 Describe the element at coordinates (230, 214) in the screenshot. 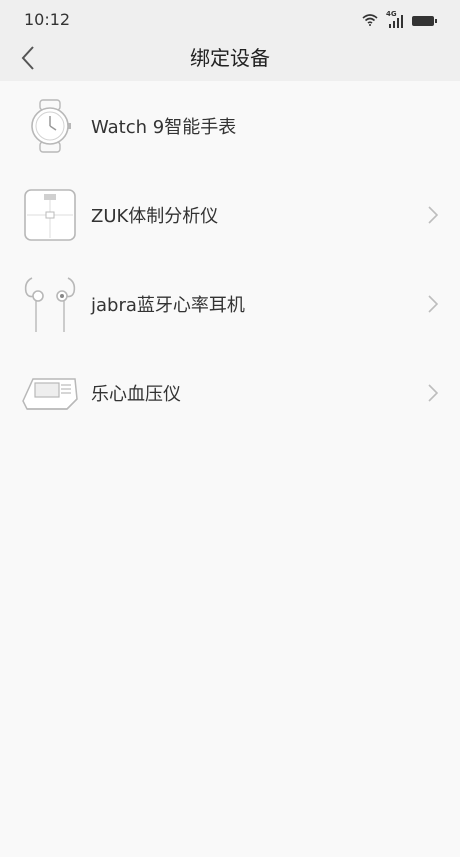

I see `device-item-scale: ZUK体制分析仪` at that location.